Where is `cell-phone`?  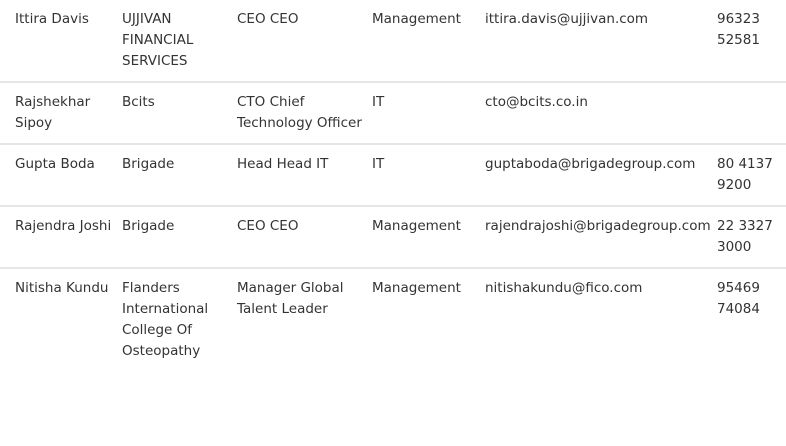
cell-phone is located at coordinates (751, 113).